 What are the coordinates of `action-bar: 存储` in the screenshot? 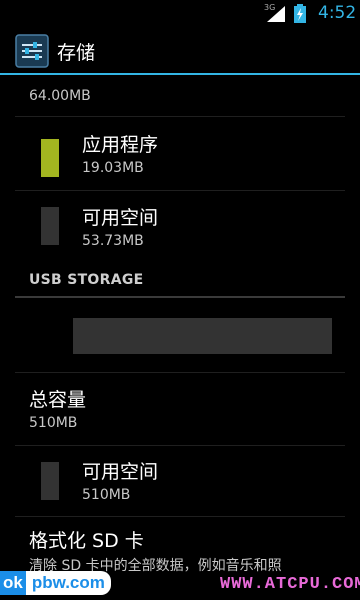 It's located at (180, 50).